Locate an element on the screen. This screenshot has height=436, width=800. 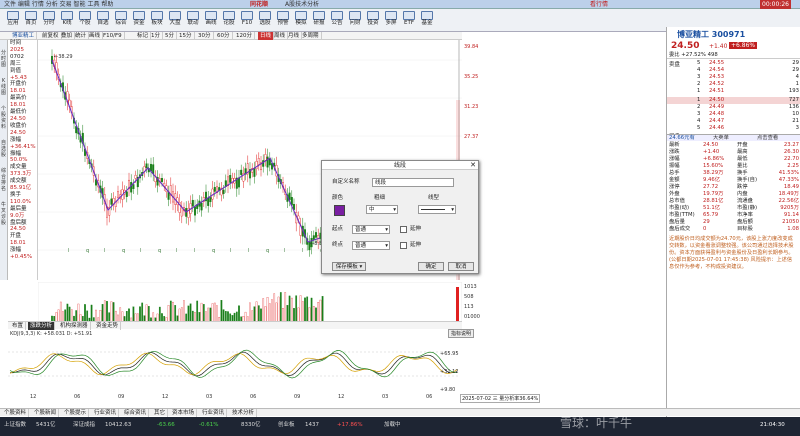
indicator-tab-3: 资金走势 is located at coordinates (108, 326).